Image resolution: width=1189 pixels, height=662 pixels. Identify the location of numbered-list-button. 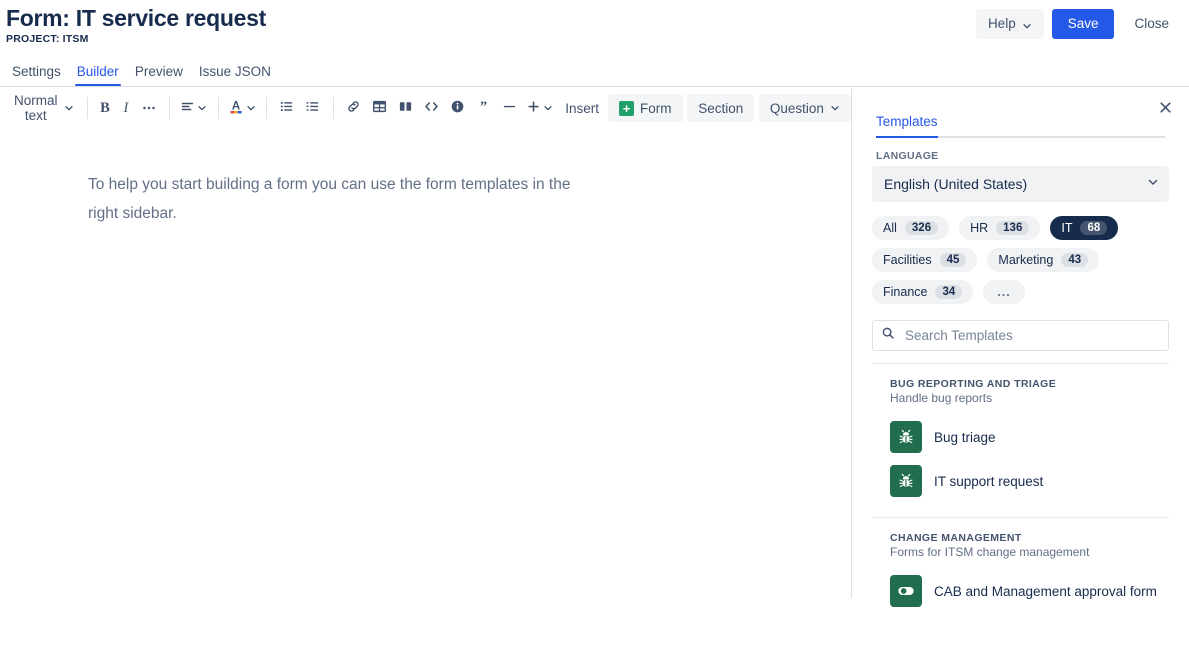
(313, 108).